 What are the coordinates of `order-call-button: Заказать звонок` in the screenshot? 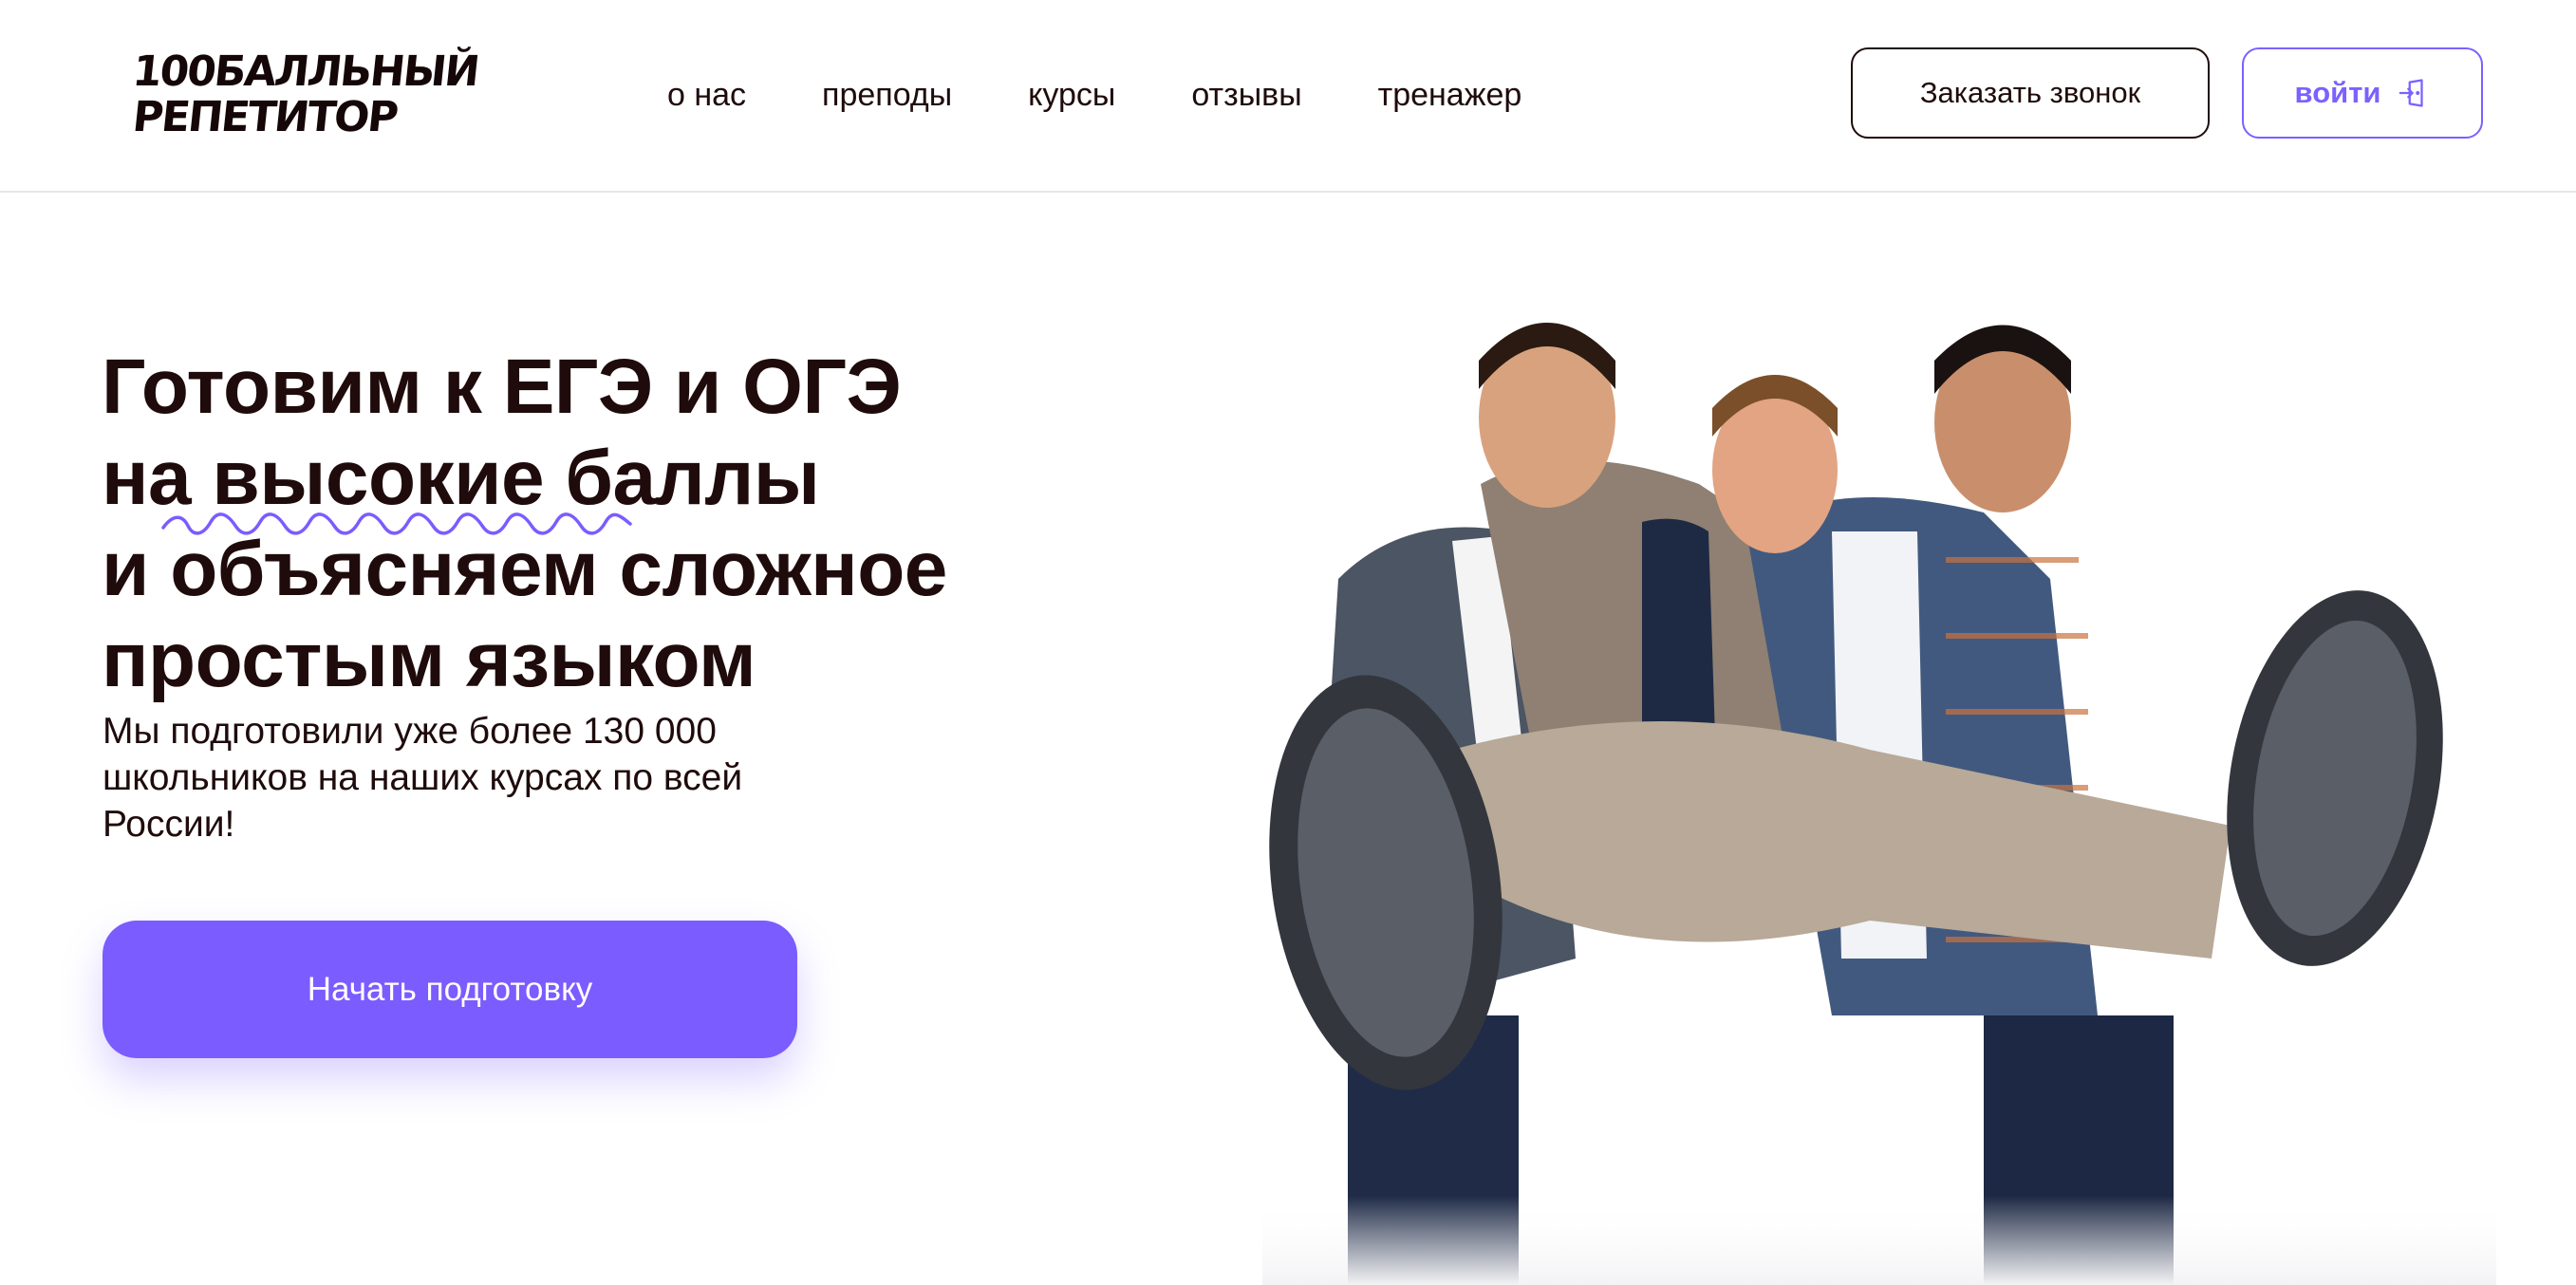 It's located at (2031, 93).